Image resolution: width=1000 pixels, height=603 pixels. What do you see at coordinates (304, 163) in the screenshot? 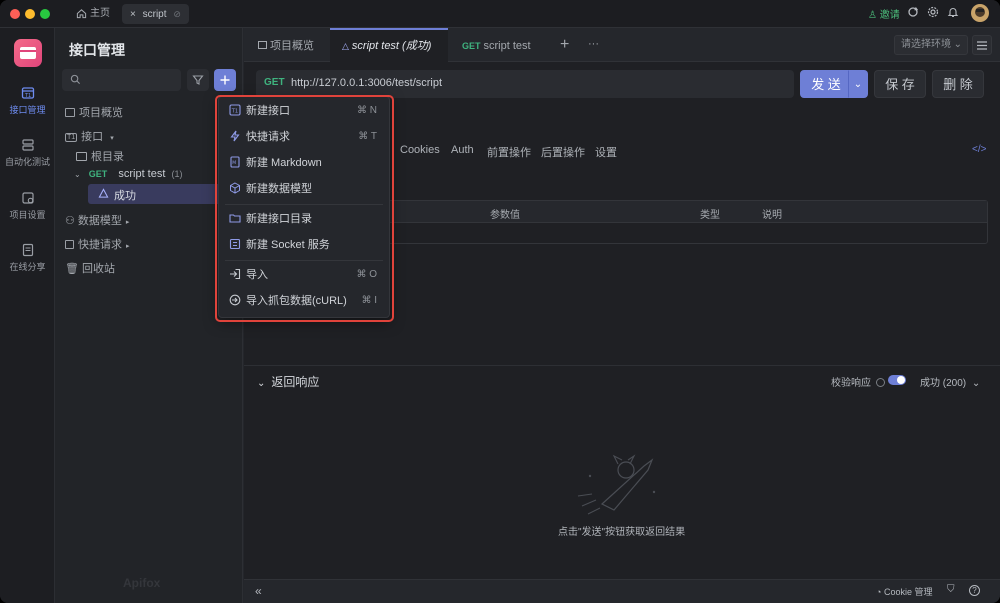
I see `menu-item-new-markdown: M 新建 Markdown` at bounding box center [304, 163].